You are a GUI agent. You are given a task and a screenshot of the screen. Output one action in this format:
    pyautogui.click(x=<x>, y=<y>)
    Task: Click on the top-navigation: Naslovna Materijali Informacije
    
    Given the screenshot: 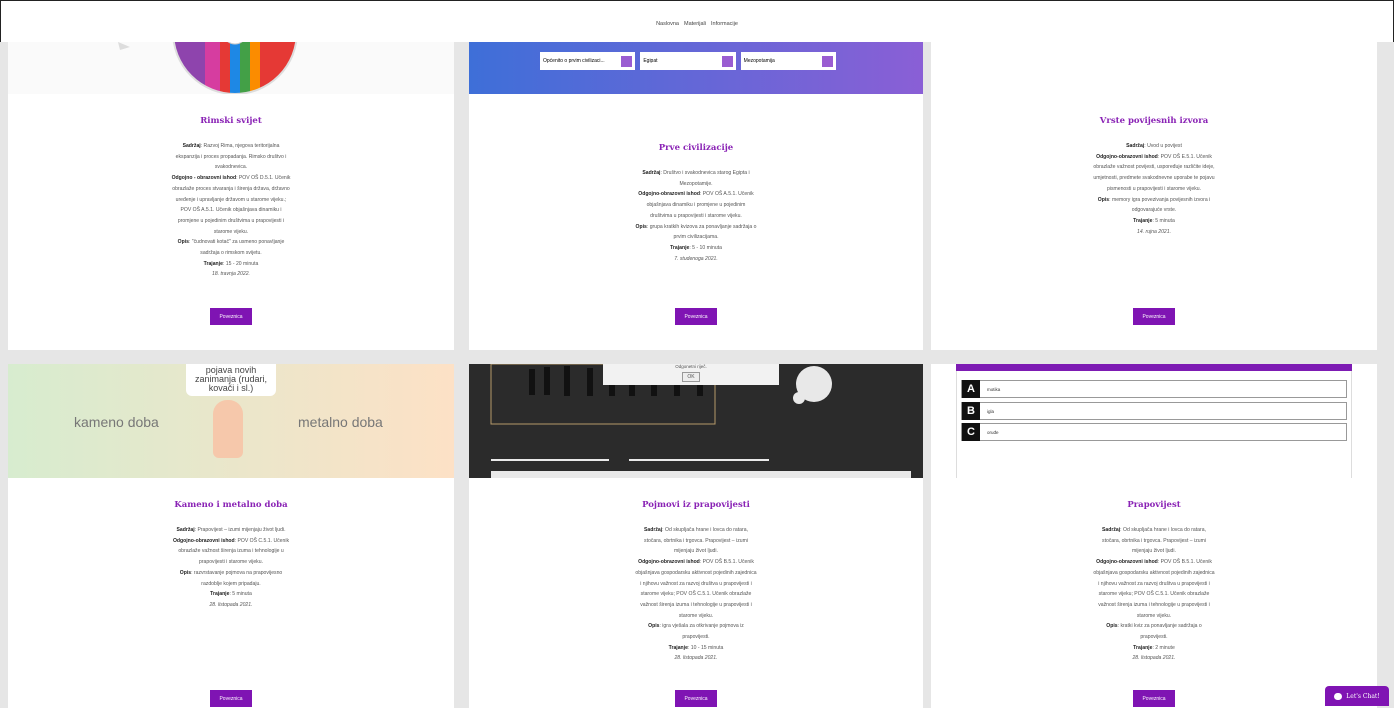 What is the action you would take?
    pyautogui.click(x=697, y=21)
    